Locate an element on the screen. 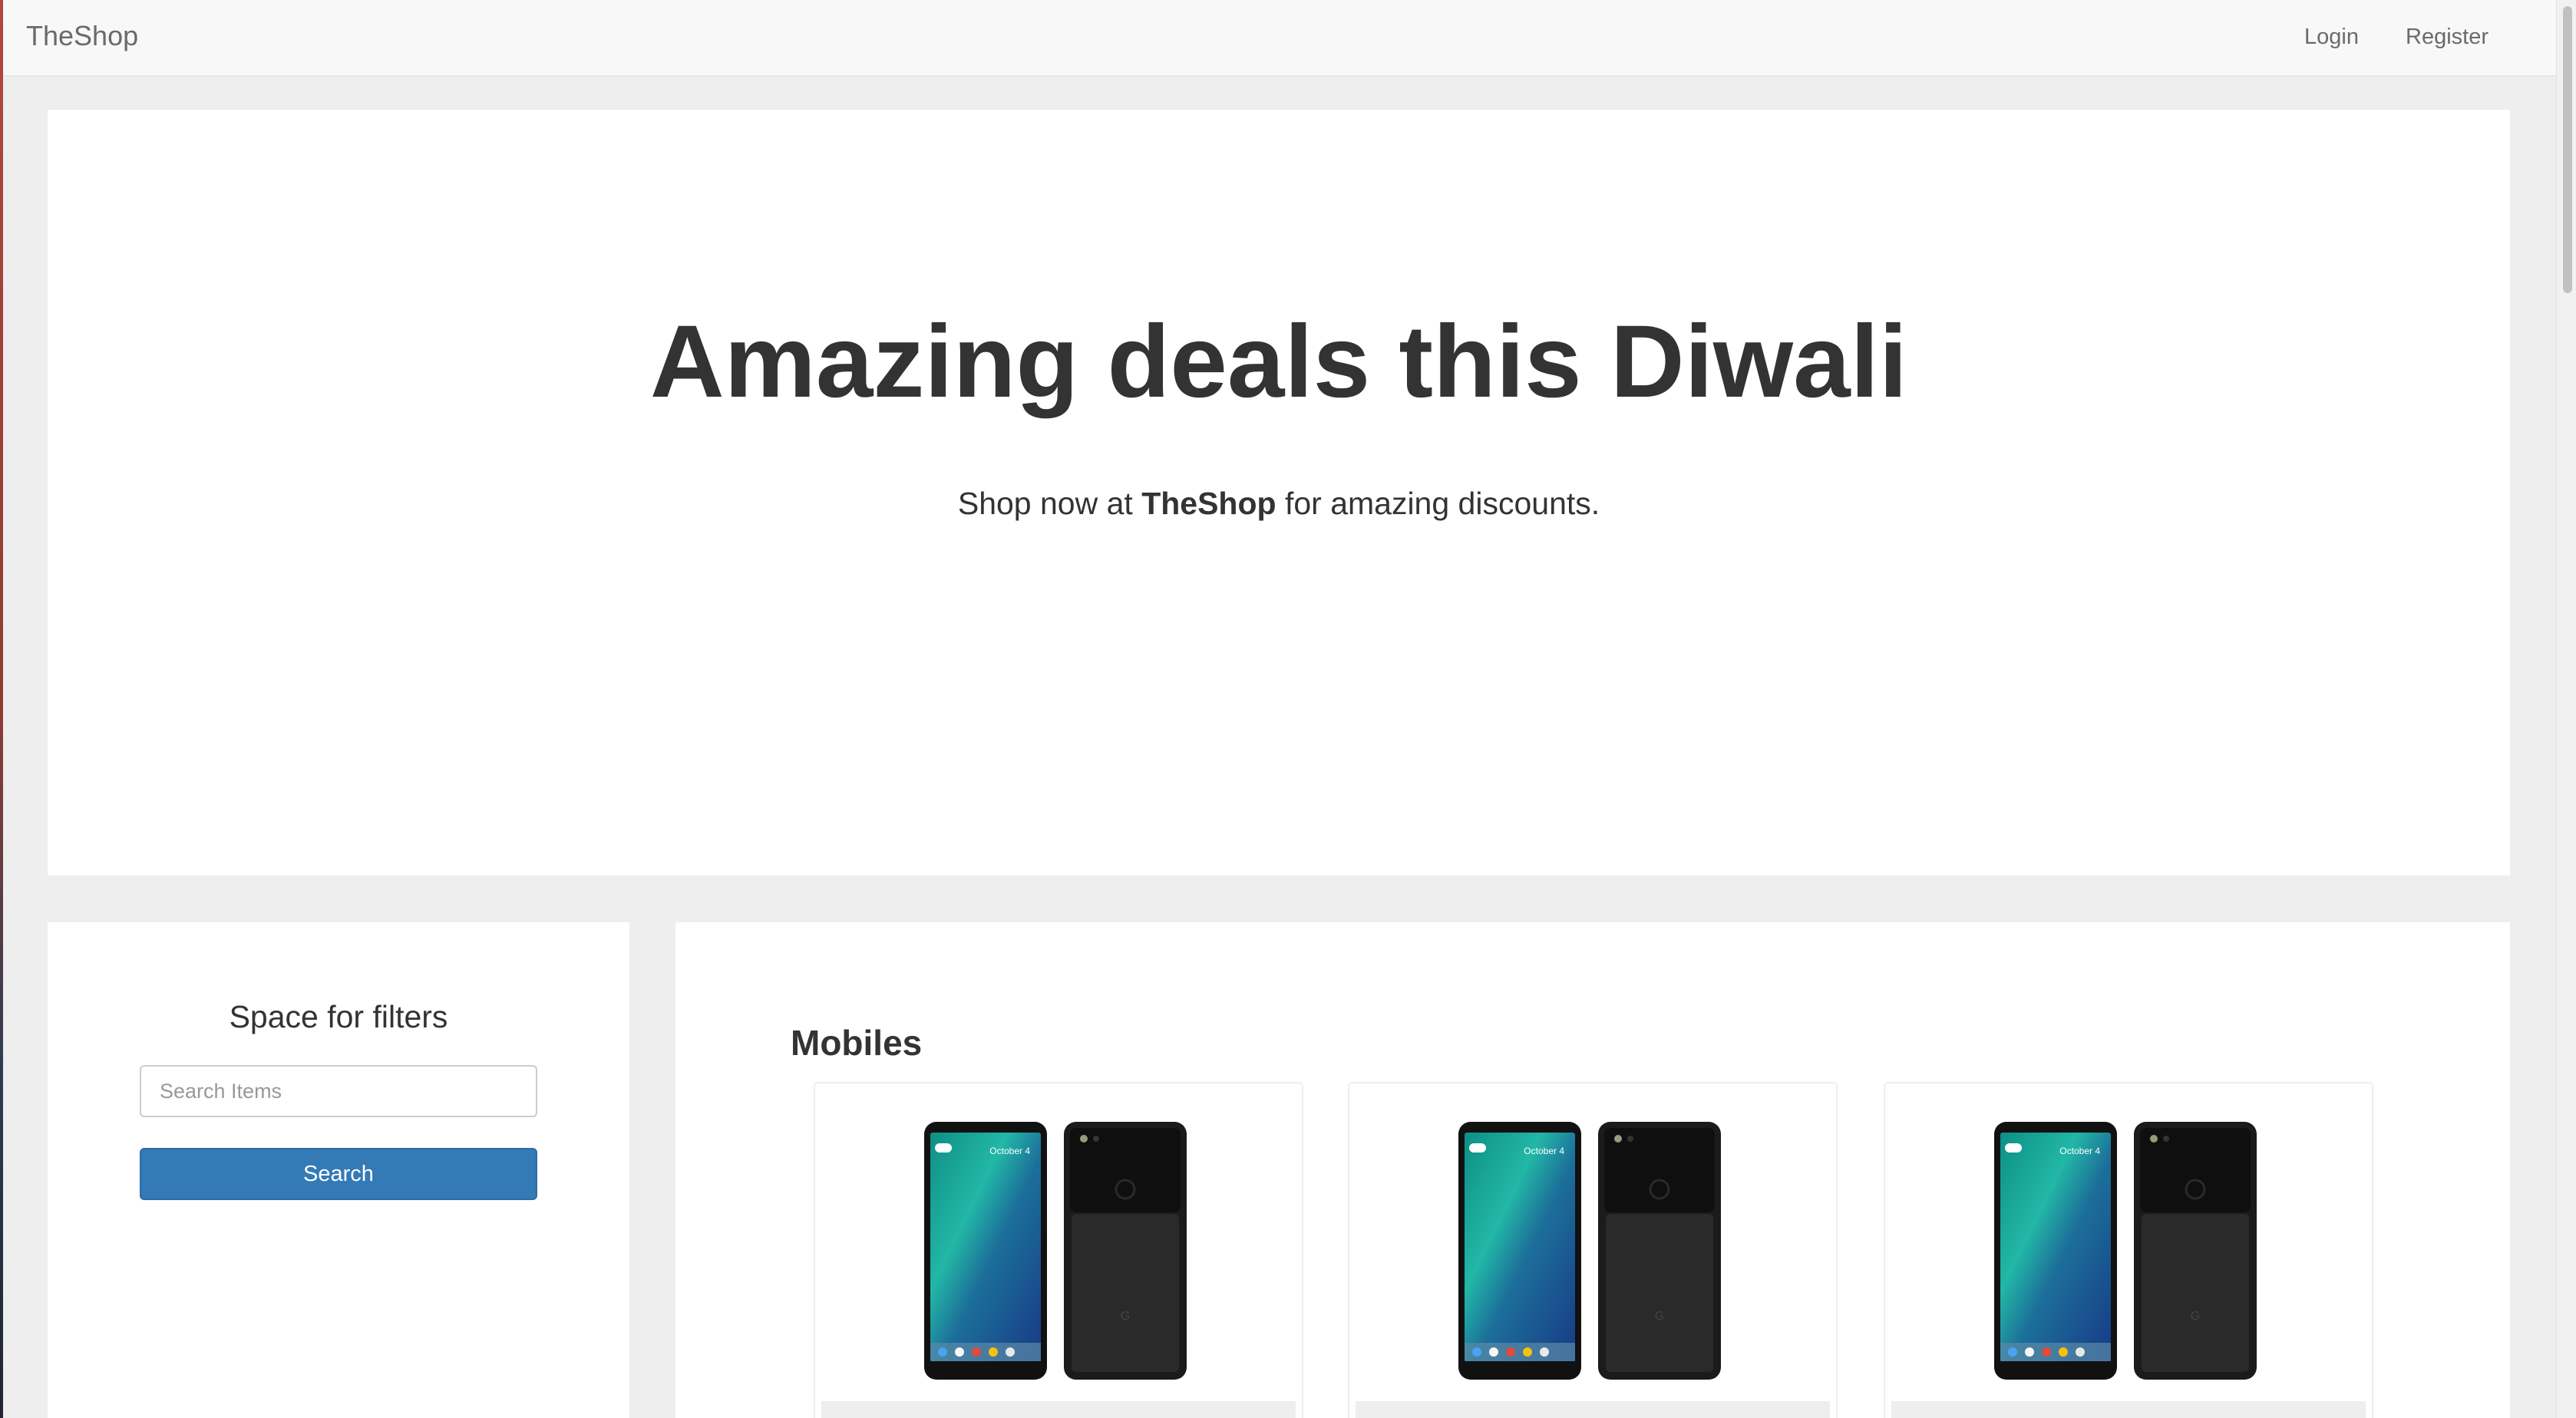 Image resolution: width=2576 pixels, height=1418 pixels. hero-subtitle-prefix: Shop now at is located at coordinates (1049, 503).